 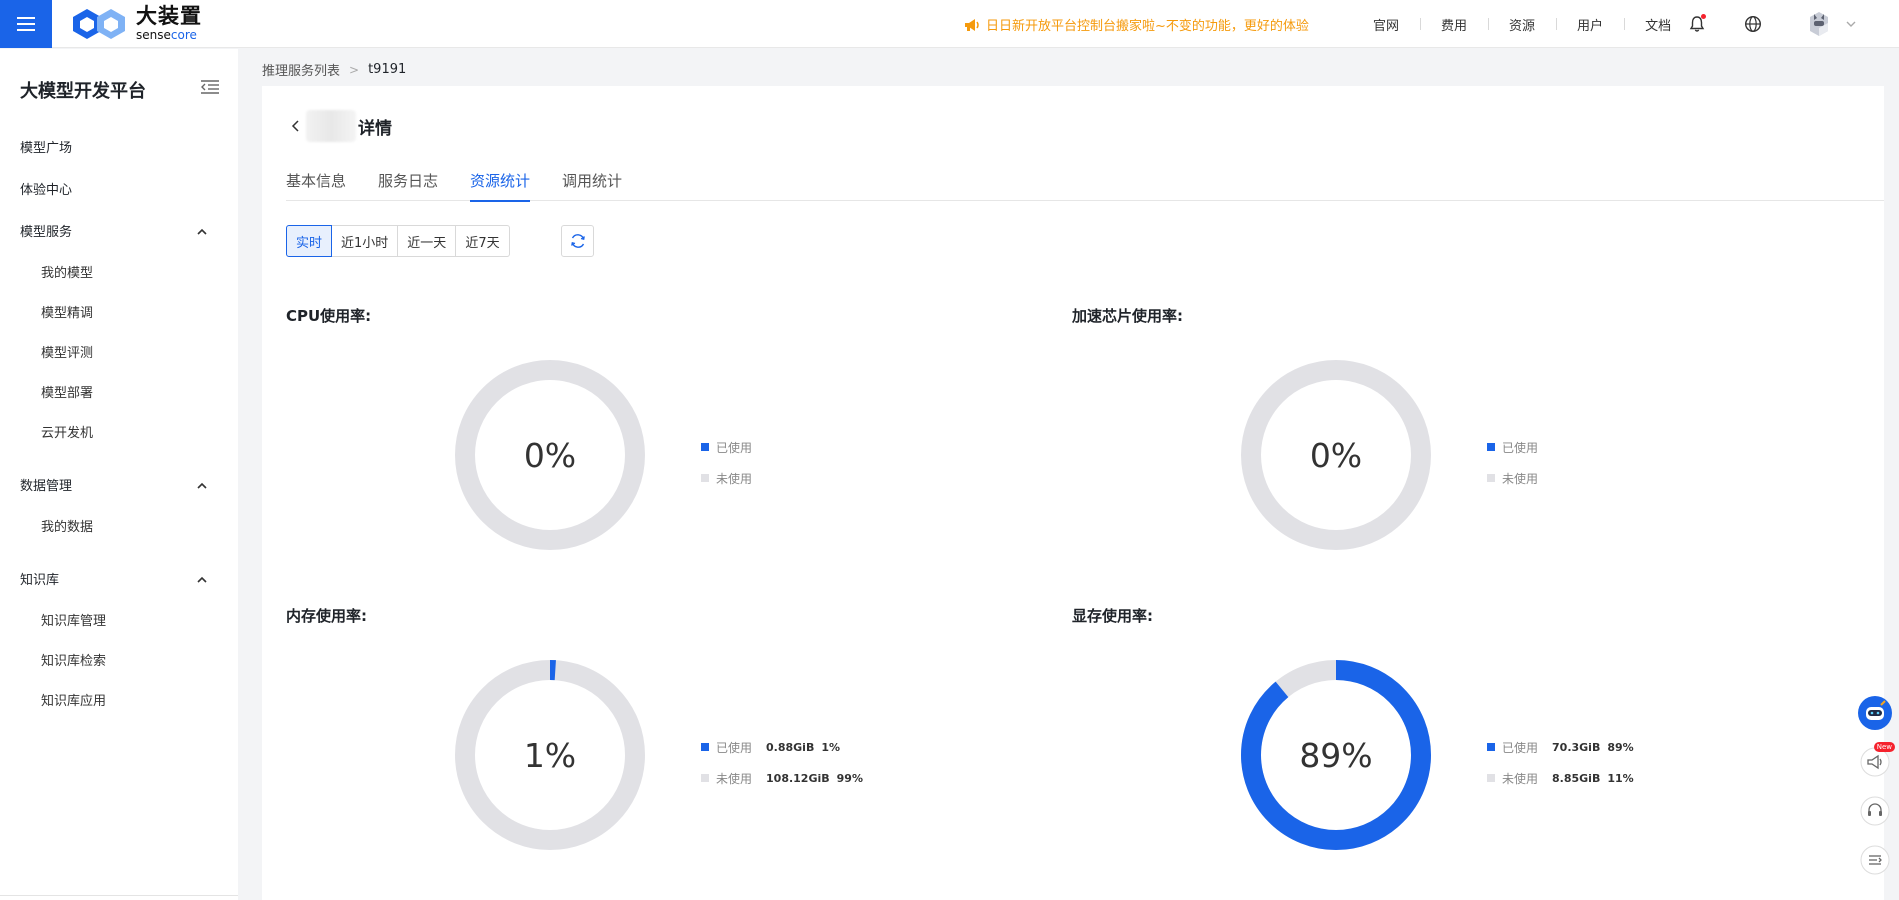 I want to click on accelerator-usage-percent: 0%, so click(x=1336, y=455).